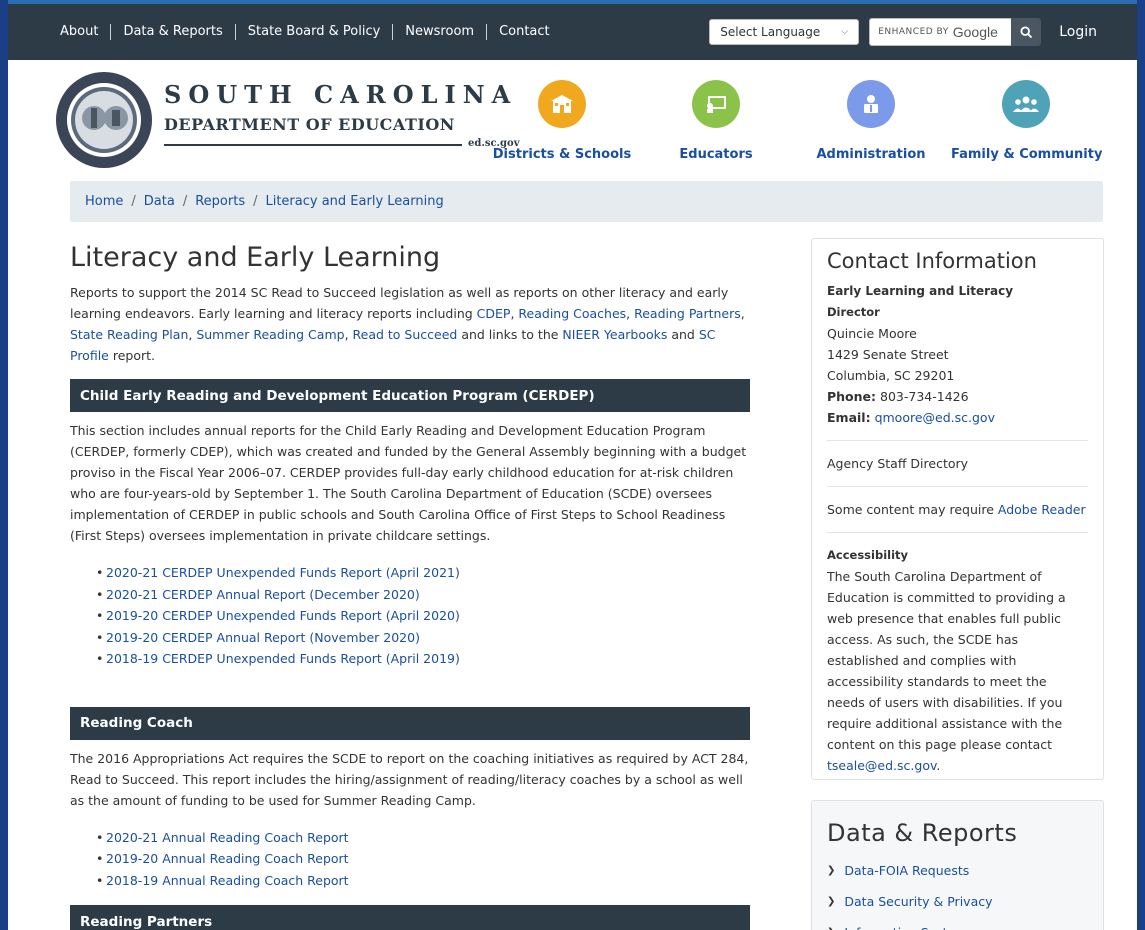 The width and height of the screenshot is (1145, 930). I want to click on reading-coaches-link: Reading Coaches, so click(572, 313).